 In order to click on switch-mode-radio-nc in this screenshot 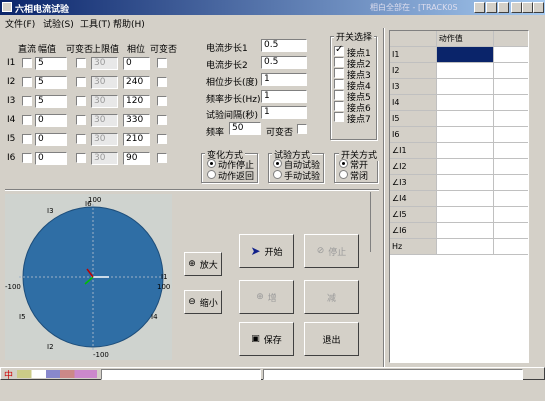, I will do `click(343, 174)`.